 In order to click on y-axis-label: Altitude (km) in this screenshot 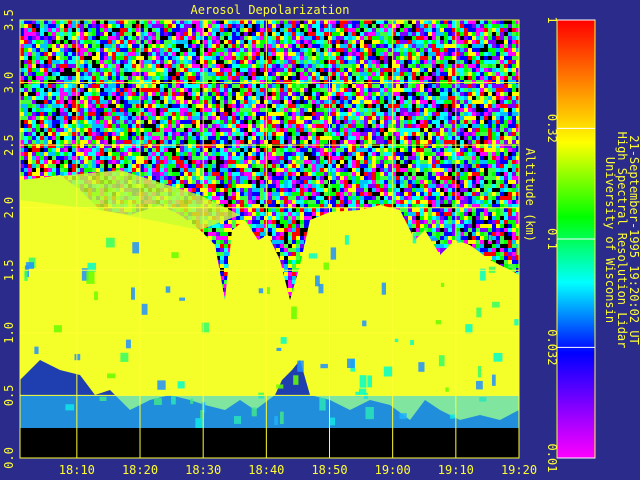, I will do `click(530, 195)`.